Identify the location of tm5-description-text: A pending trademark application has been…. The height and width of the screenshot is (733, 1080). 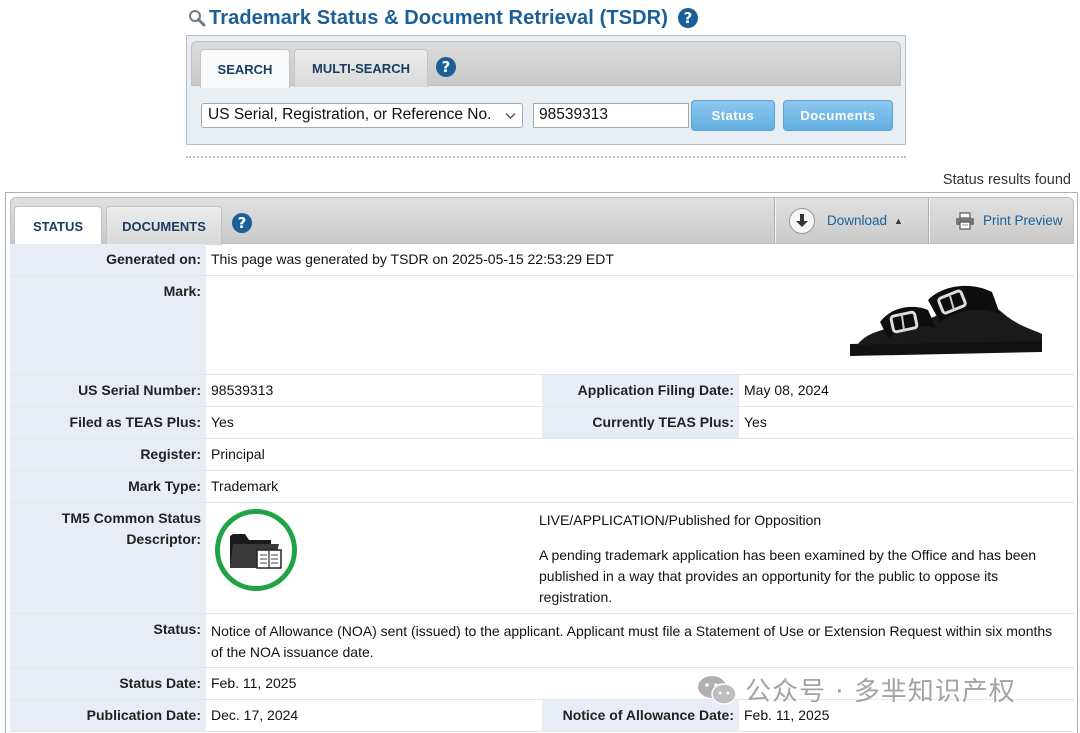
(788, 576).